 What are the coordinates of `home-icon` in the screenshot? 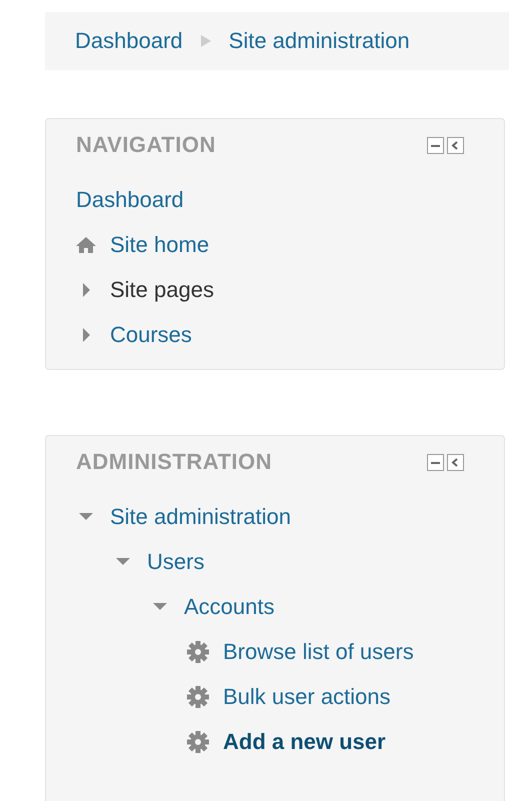 It's located at (86, 245).